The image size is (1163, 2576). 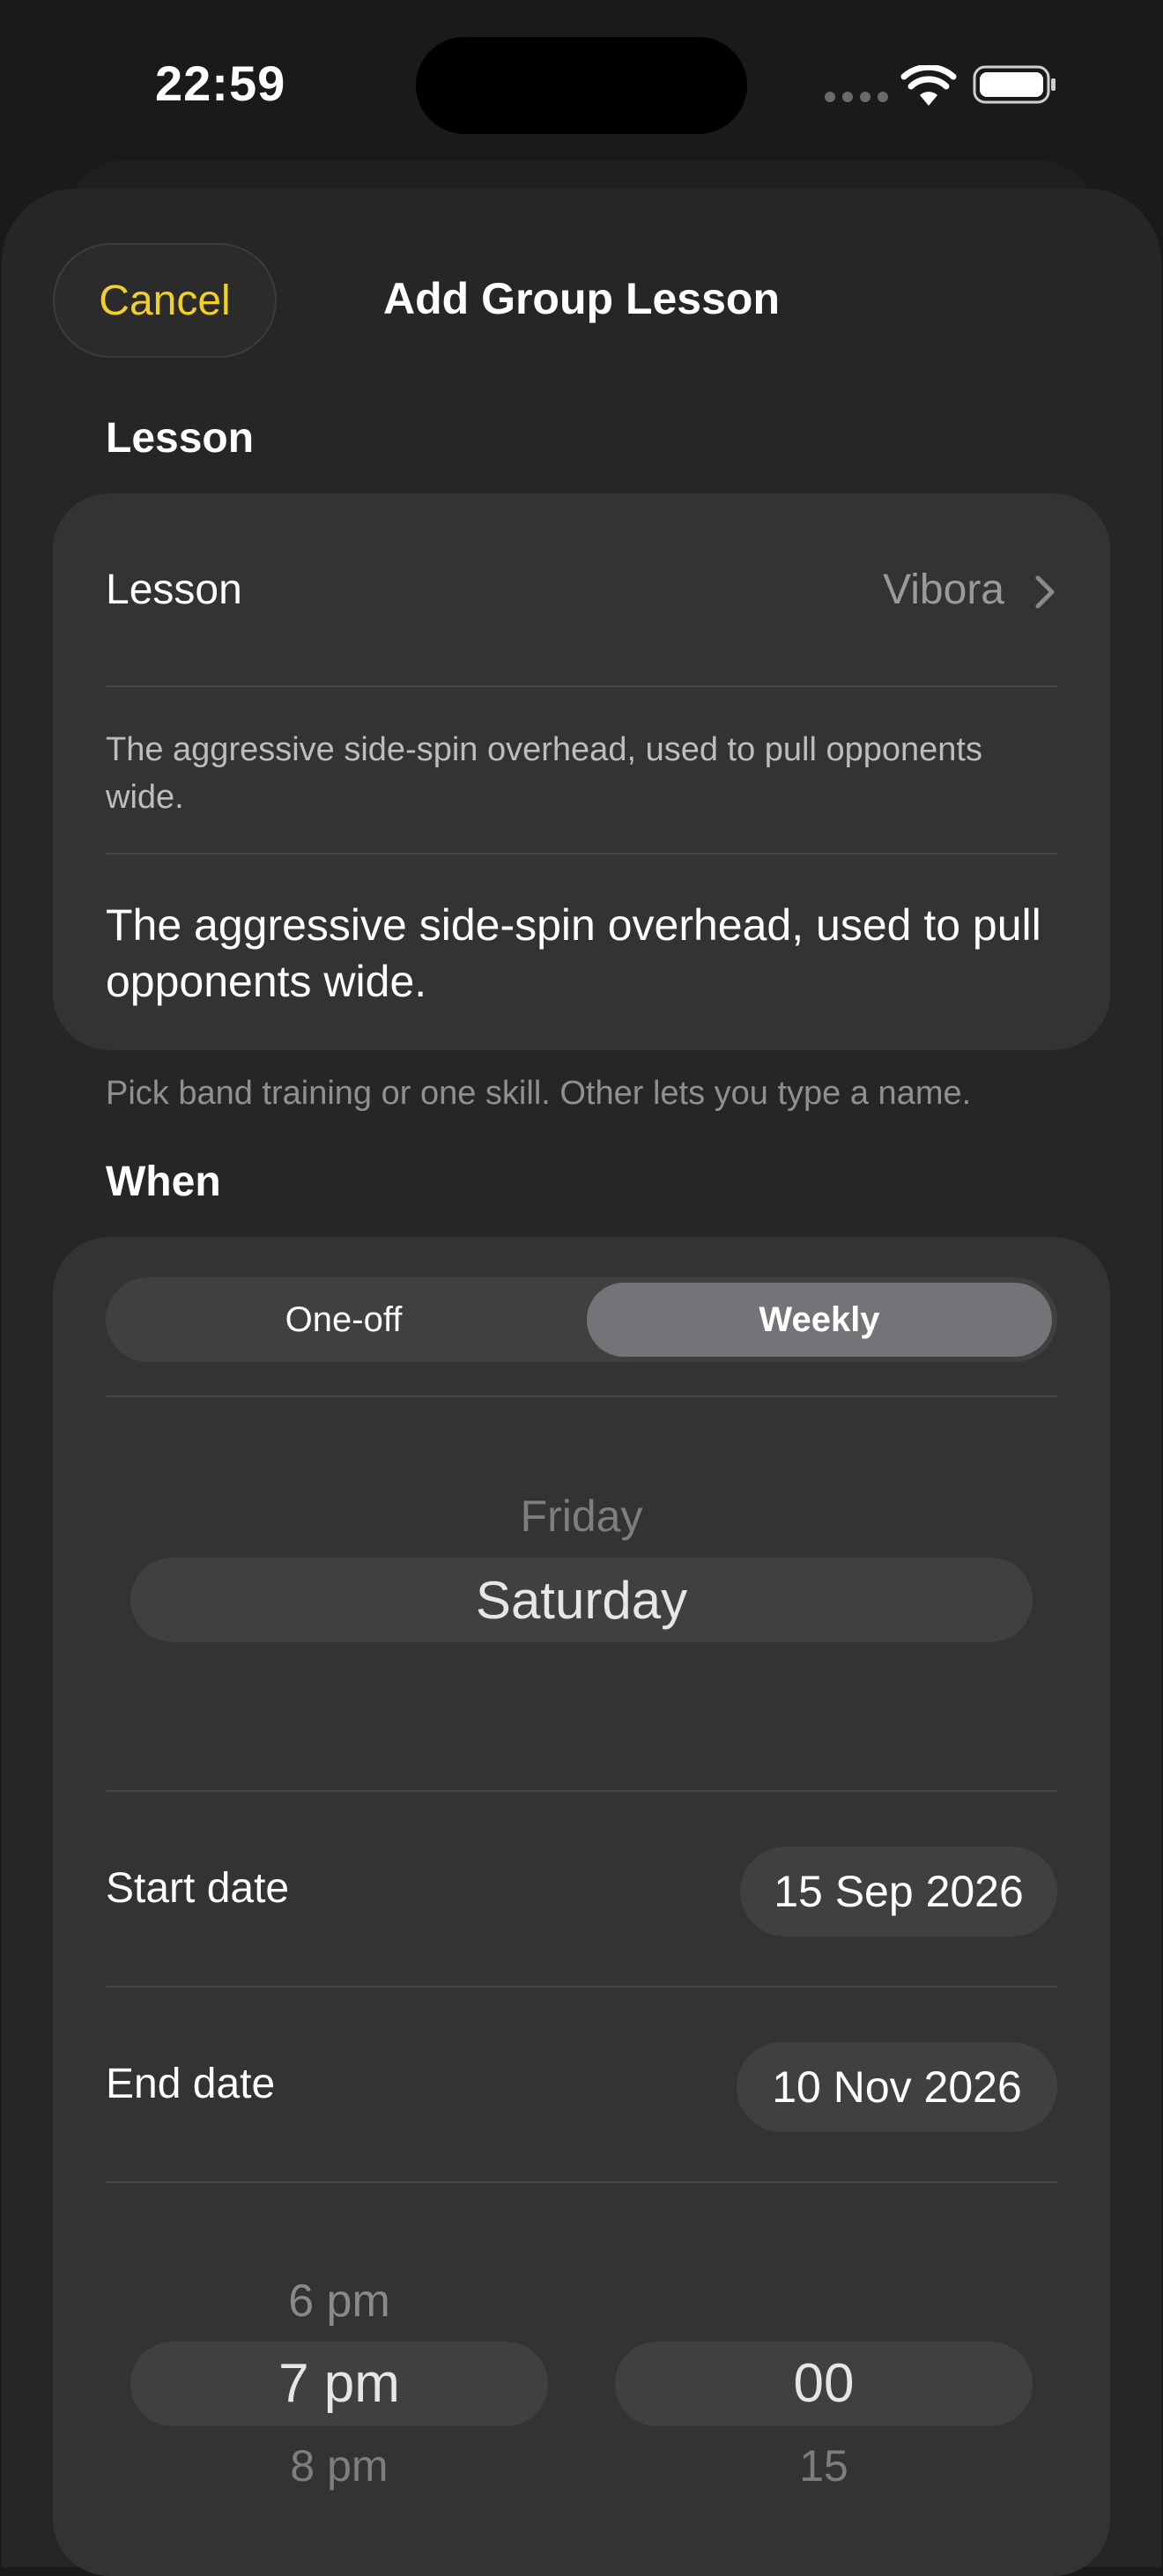 What do you see at coordinates (165, 301) in the screenshot?
I see `cancel-button: Cancel` at bounding box center [165, 301].